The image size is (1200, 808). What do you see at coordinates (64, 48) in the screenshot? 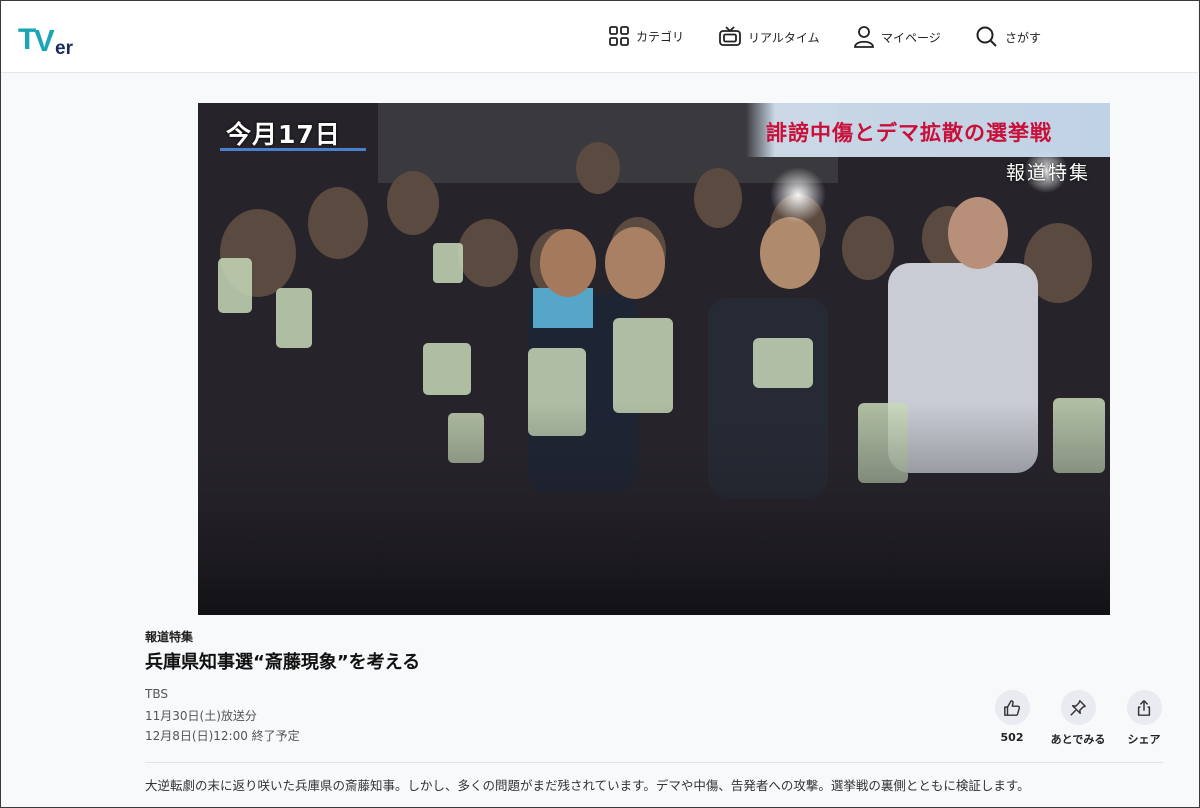
I see `svg-text: er` at bounding box center [64, 48].